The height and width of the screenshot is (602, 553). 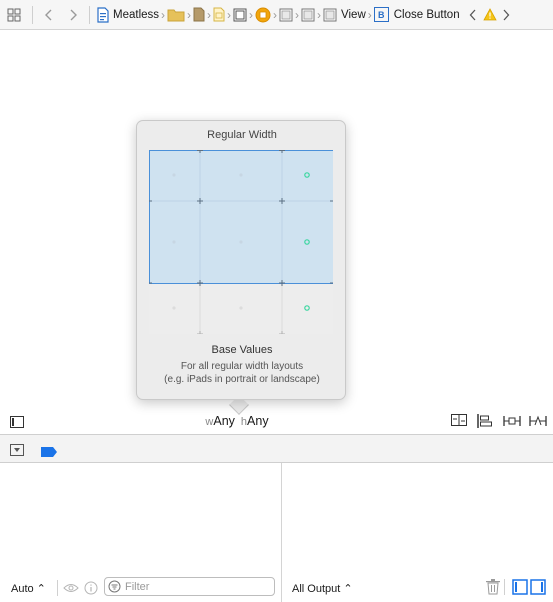 I want to click on resolve-issues-button, so click(x=538, y=421).